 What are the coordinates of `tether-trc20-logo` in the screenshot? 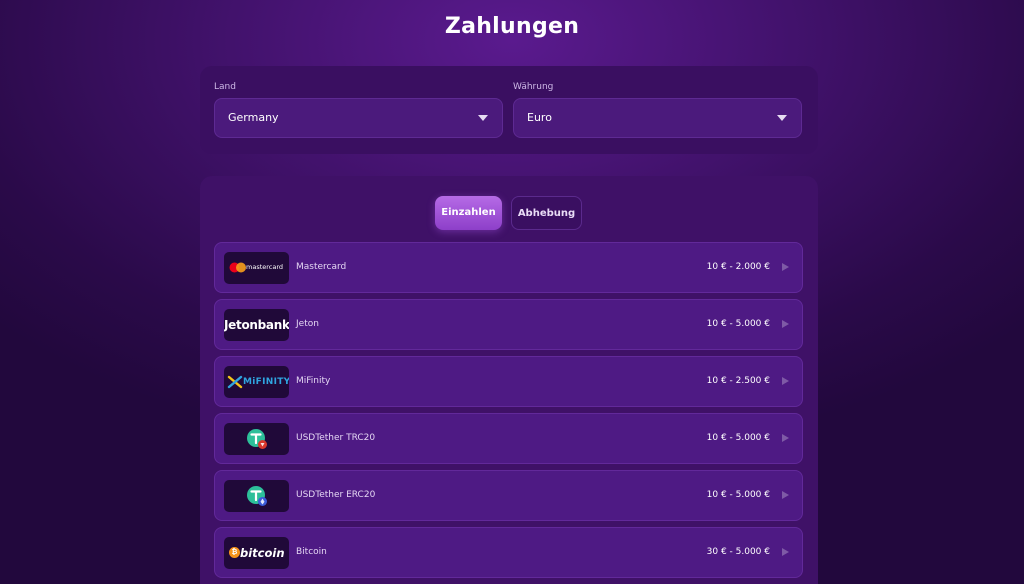 It's located at (256, 439).